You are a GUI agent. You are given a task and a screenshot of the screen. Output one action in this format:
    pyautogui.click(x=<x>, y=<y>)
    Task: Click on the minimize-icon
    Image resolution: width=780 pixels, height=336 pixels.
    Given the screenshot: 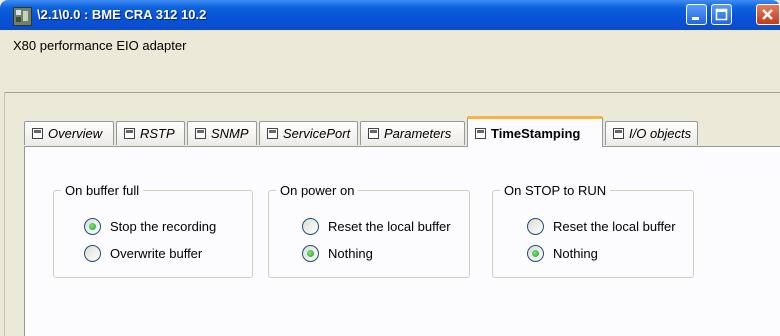 What is the action you would take?
    pyautogui.click(x=695, y=18)
    